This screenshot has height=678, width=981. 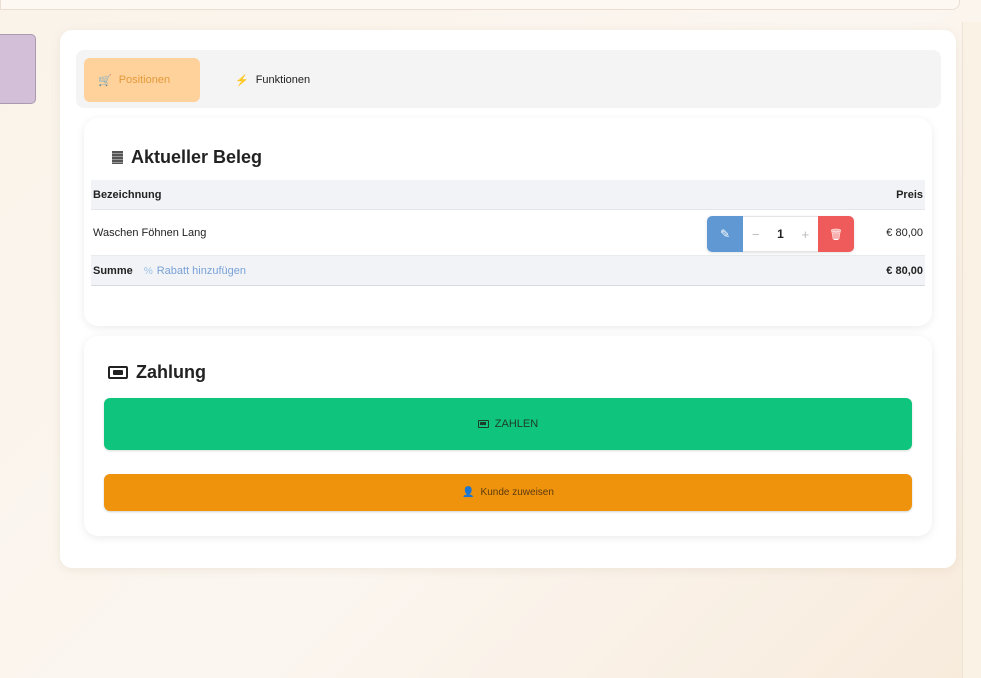 What do you see at coordinates (242, 80) in the screenshot?
I see `lightning-icon: ⚡` at bounding box center [242, 80].